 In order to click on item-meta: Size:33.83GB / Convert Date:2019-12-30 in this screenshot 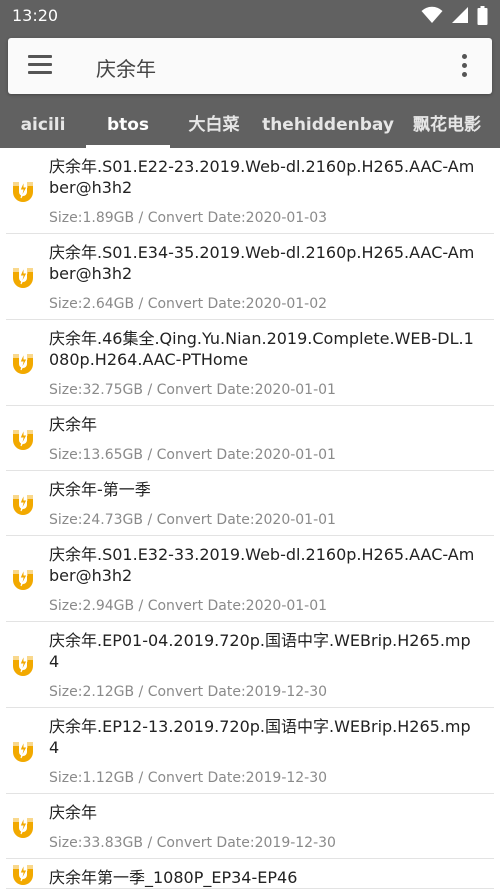, I will do `click(192, 843)`.